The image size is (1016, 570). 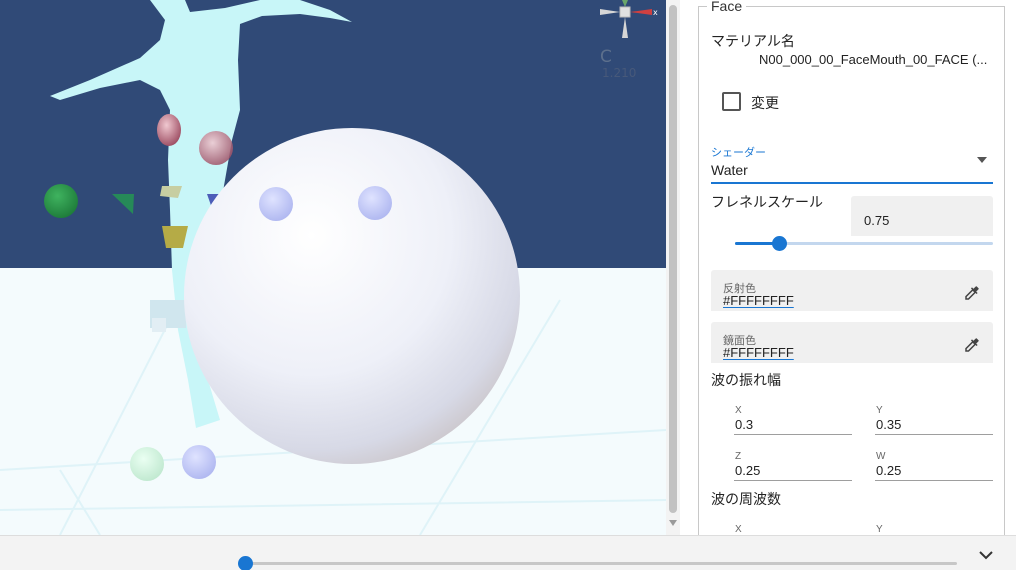 What do you see at coordinates (934, 529) in the screenshot?
I see `wave-frequency-y-input: Y` at bounding box center [934, 529].